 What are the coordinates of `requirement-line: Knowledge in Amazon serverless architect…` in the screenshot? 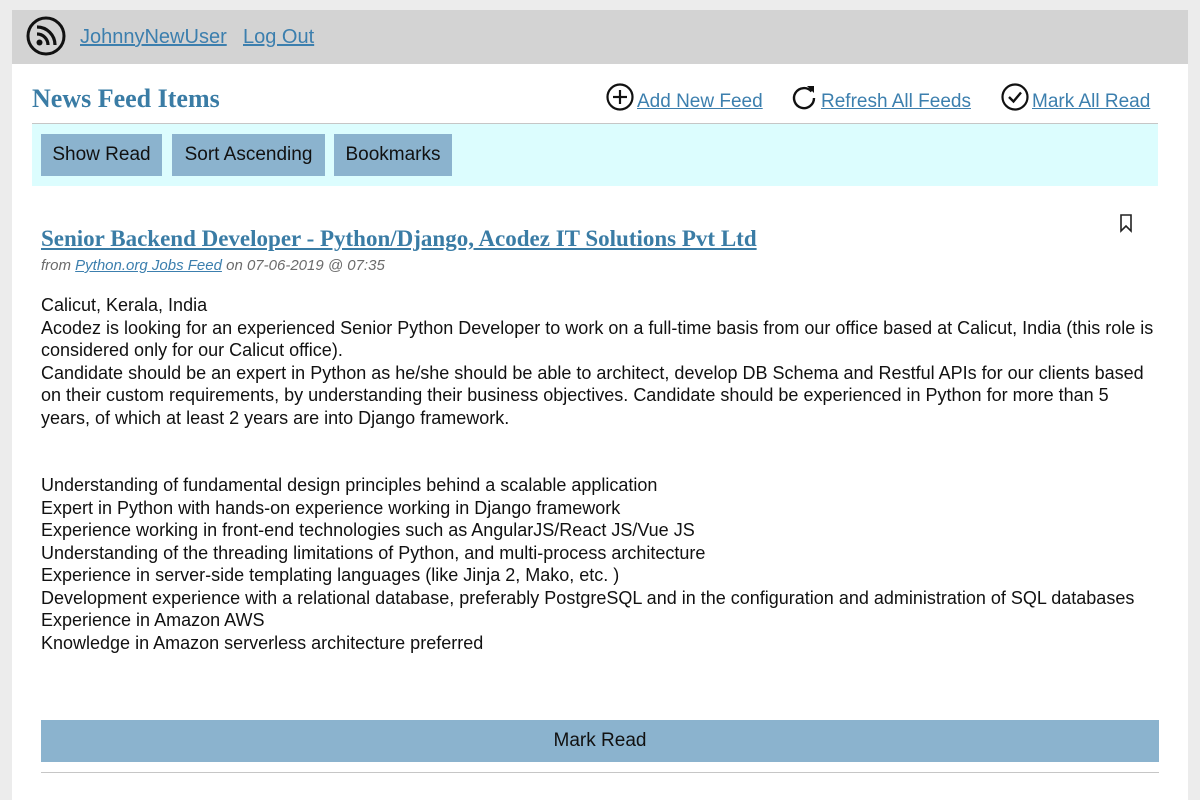 It's located at (262, 642).